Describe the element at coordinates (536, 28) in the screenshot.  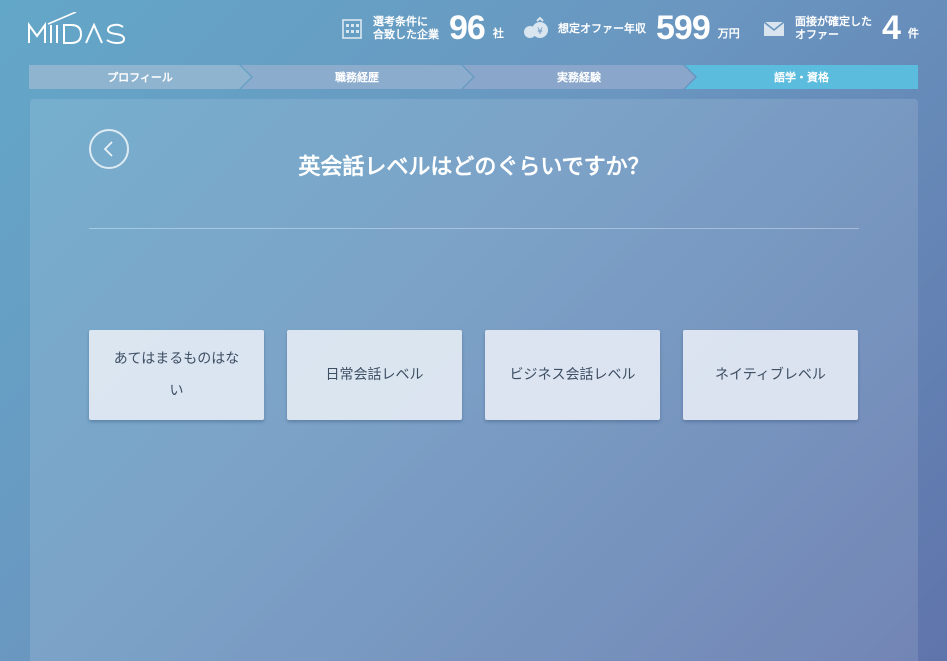
I see `money-bag-icon: ¥` at that location.